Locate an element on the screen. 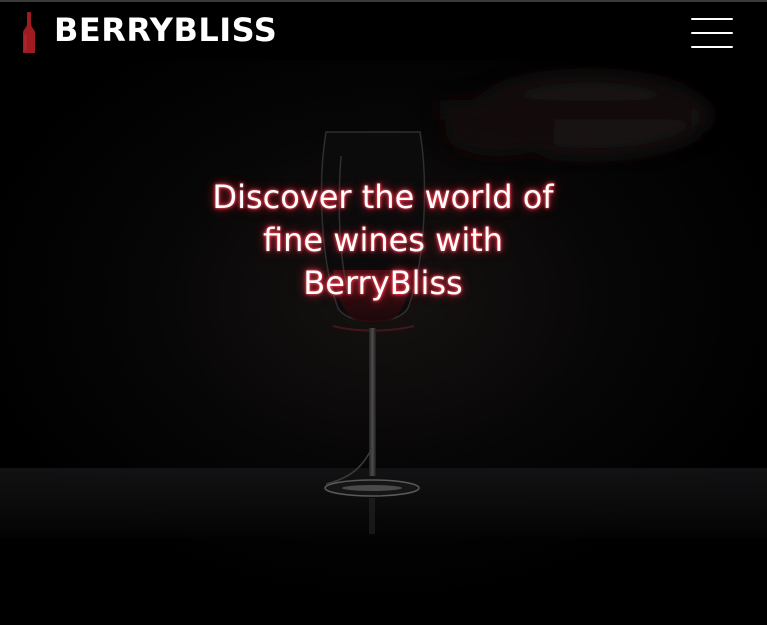 The width and height of the screenshot is (767, 625). brand-name: BERRYBLISS is located at coordinates (166, 30).